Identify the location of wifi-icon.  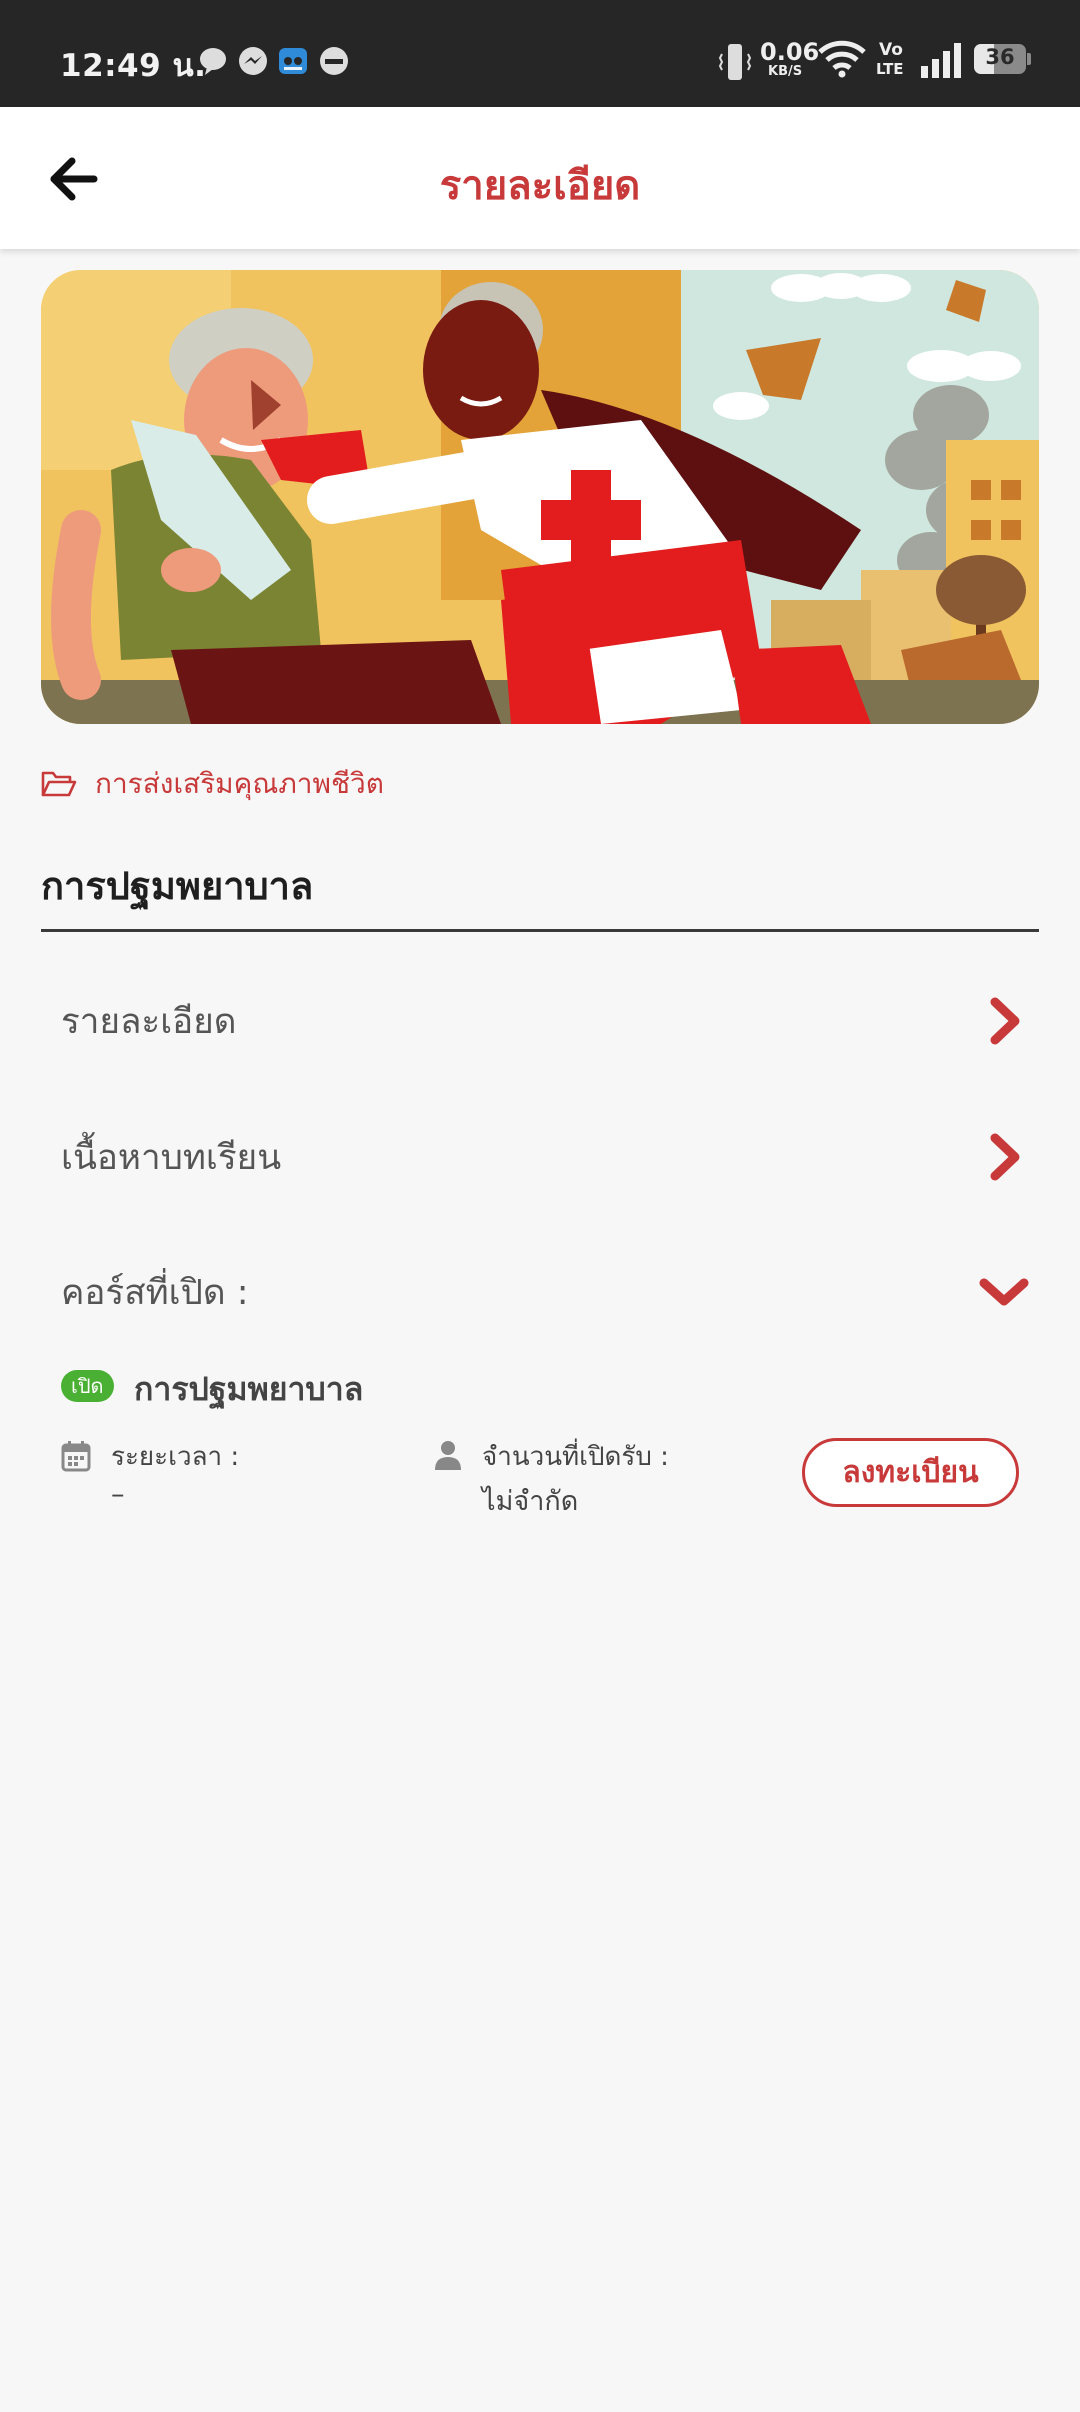
(842, 59).